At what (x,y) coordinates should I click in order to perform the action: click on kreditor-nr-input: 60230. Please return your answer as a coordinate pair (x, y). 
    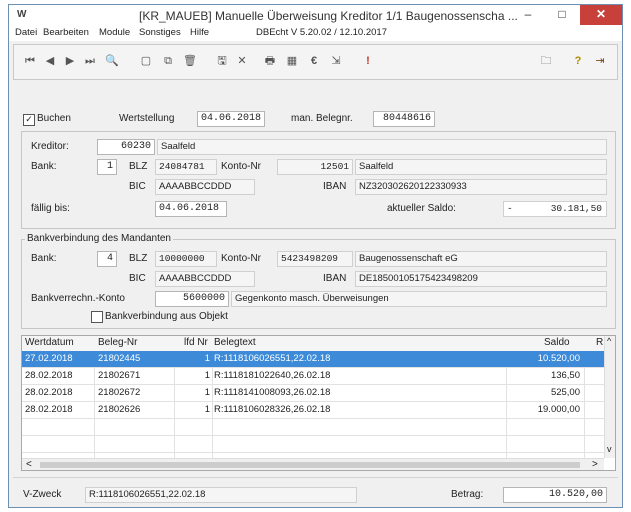
    Looking at the image, I should click on (126, 147).